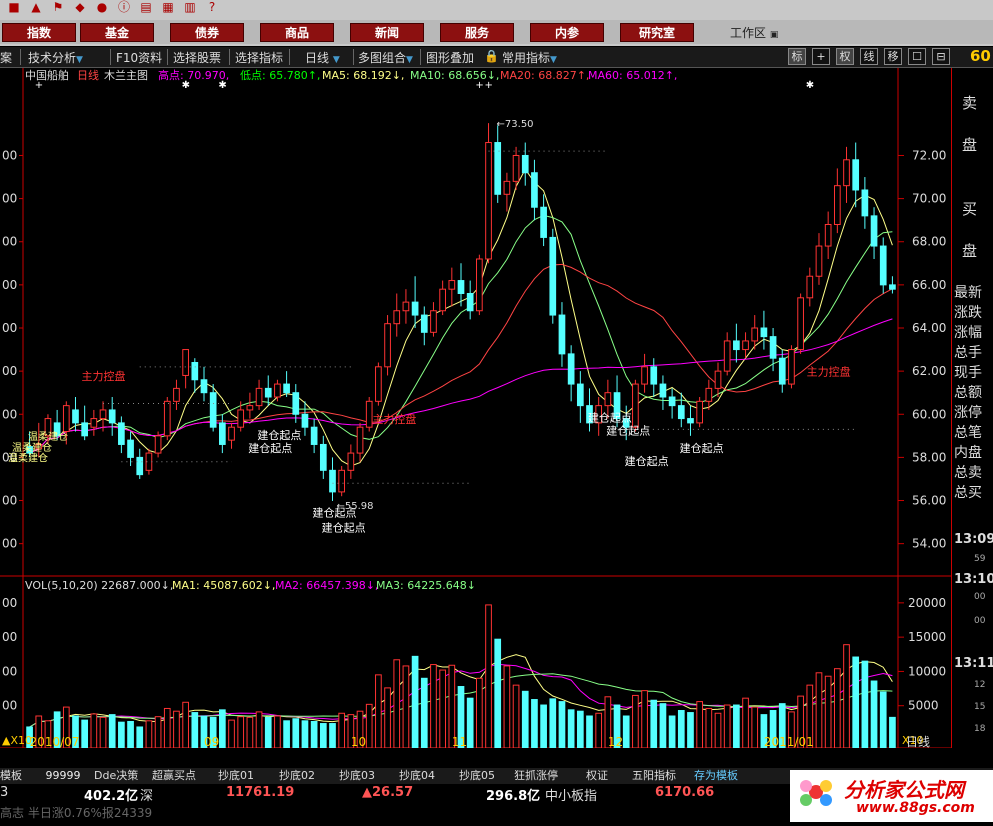 This screenshot has width=993, height=826. Describe the element at coordinates (477, 776) in the screenshot. I see `tab-bottom05: 抄底05` at that location.